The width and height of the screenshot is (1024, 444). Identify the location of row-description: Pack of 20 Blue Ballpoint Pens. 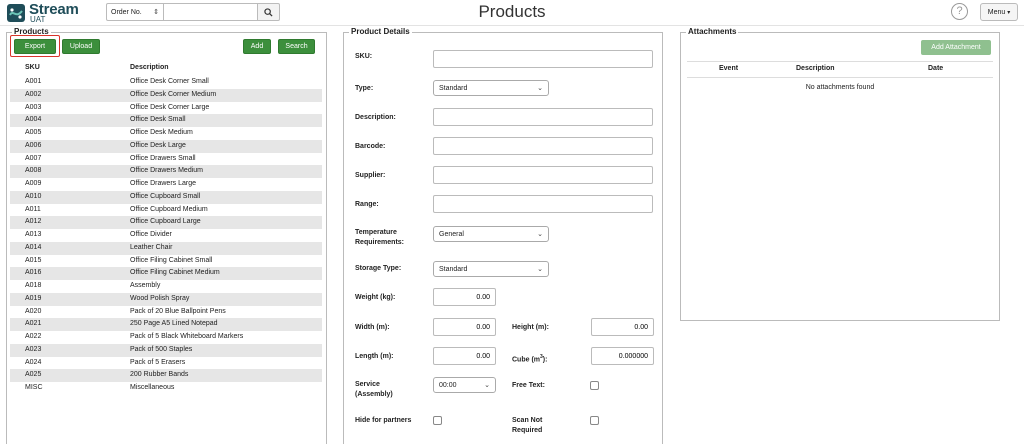
(178, 311).